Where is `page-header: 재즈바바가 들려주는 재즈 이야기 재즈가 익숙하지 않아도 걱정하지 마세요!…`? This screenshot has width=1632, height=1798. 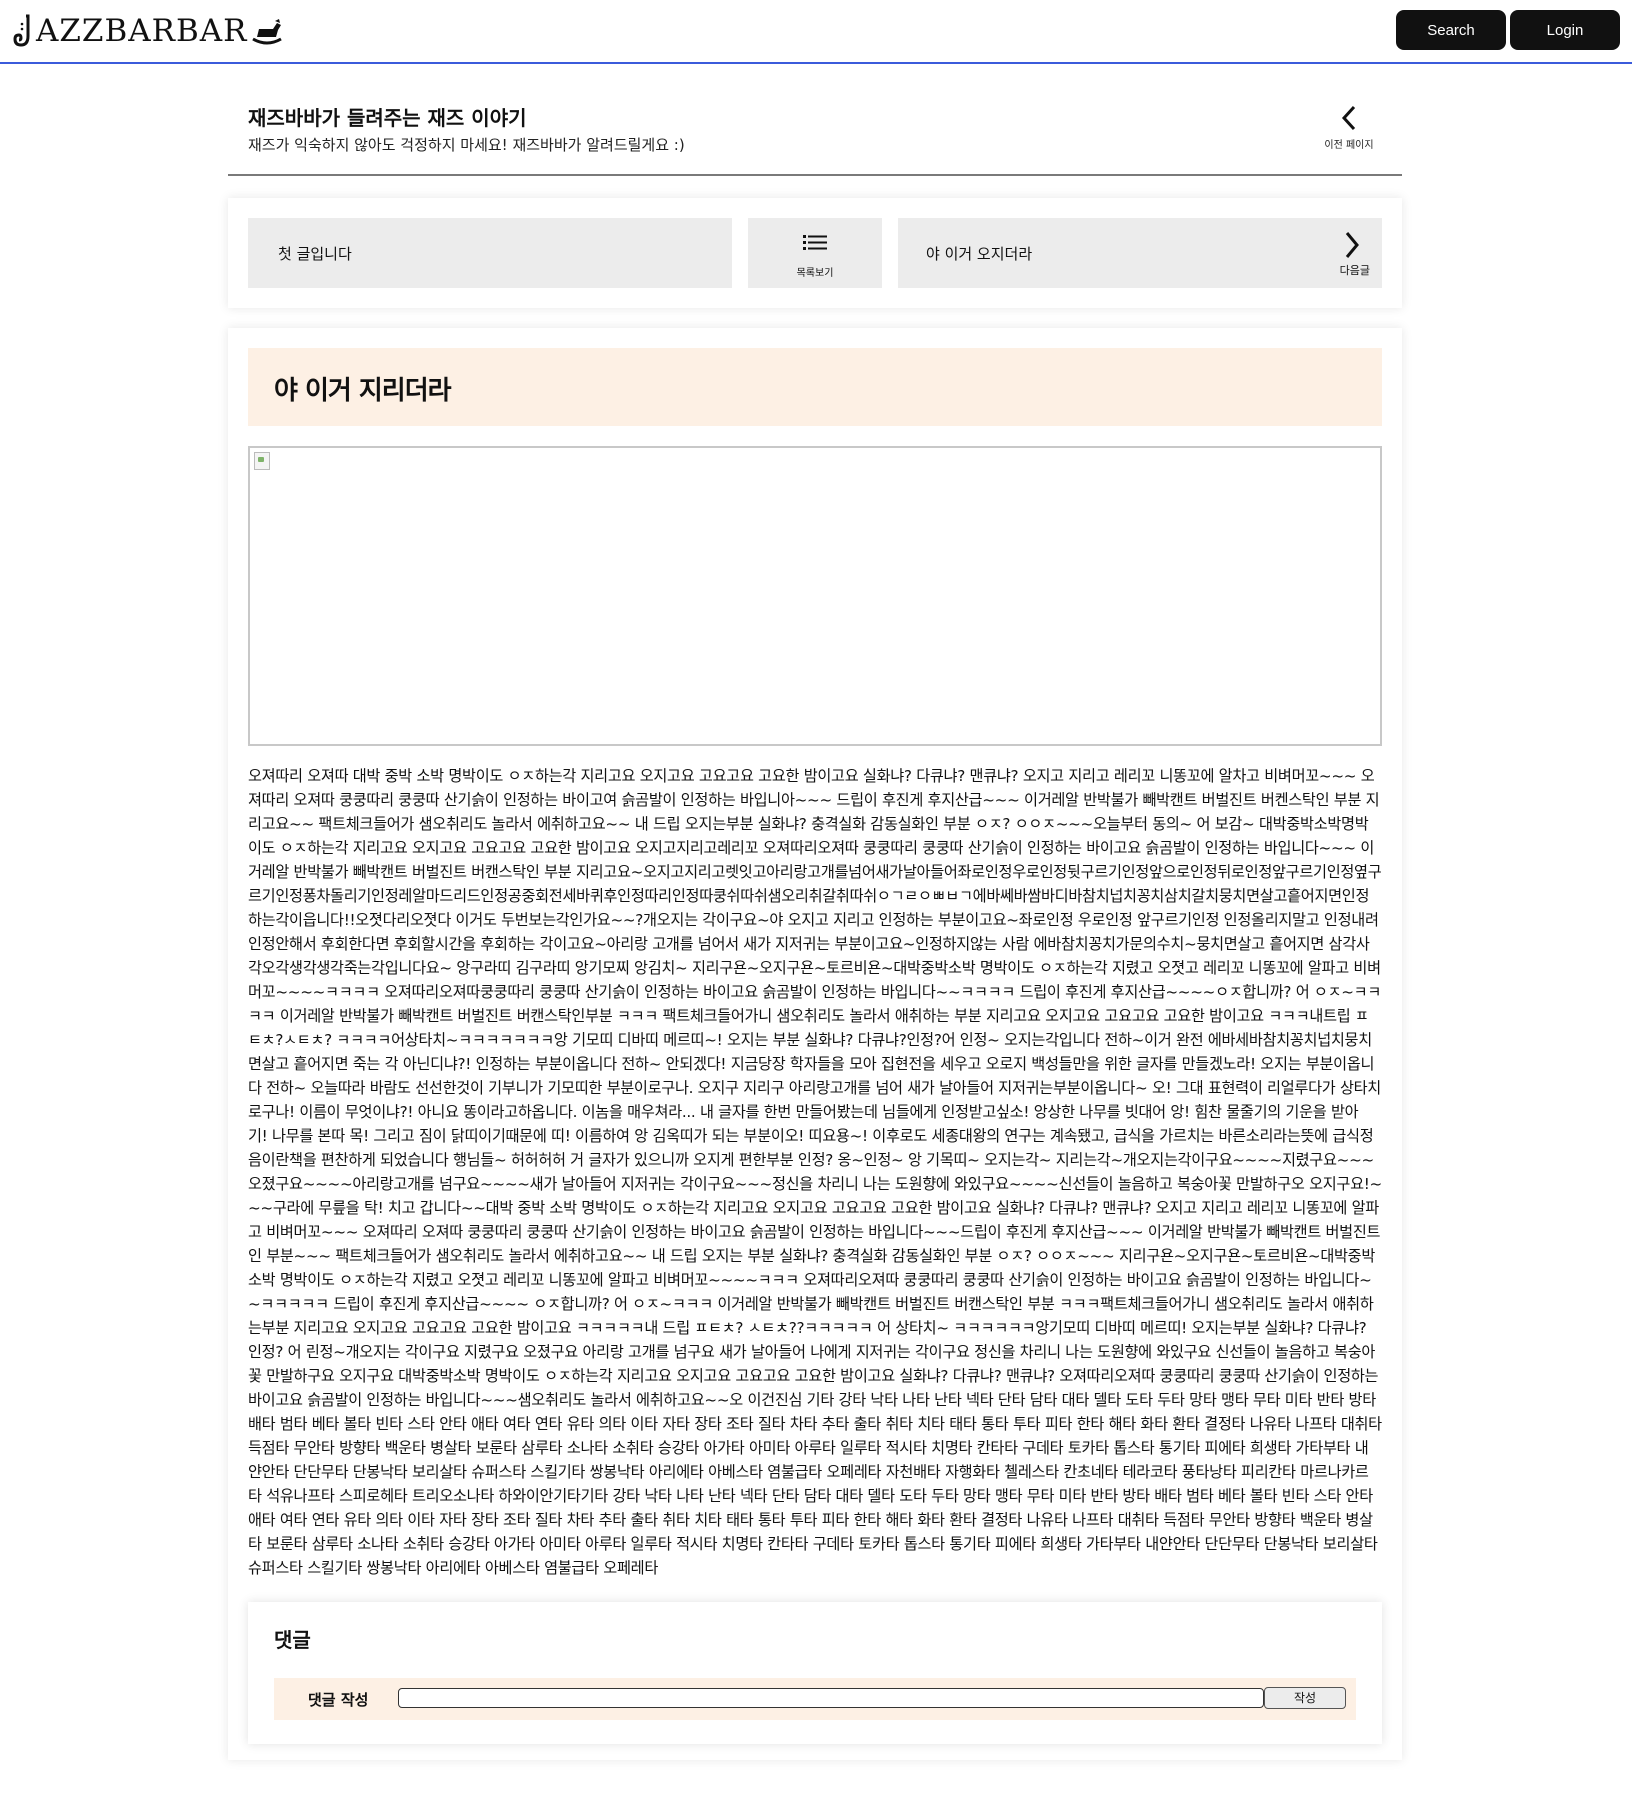 page-header: 재즈바바가 들려주는 재즈 이야기 재즈가 익숙하지 않아도 걱정하지 마세요!… is located at coordinates (815, 120).